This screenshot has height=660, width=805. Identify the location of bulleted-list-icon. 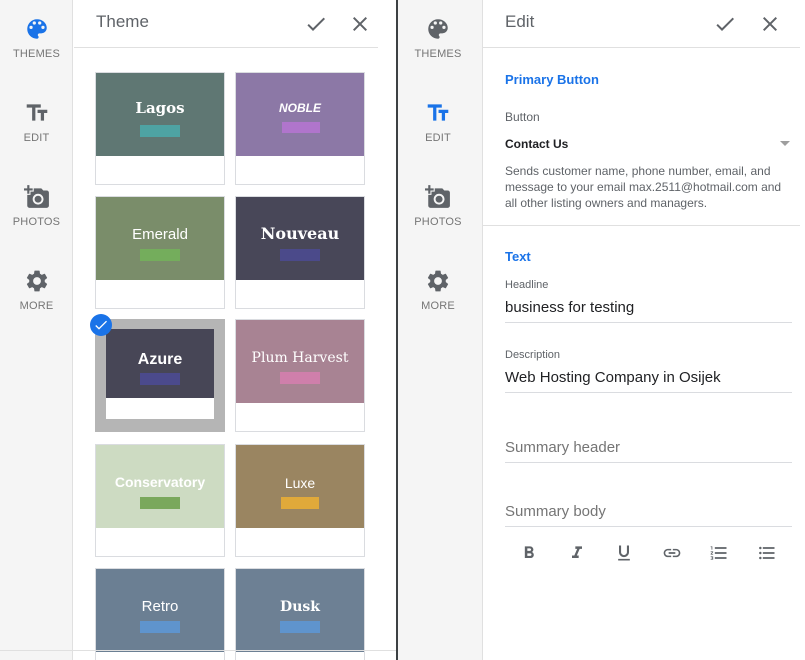
(767, 553).